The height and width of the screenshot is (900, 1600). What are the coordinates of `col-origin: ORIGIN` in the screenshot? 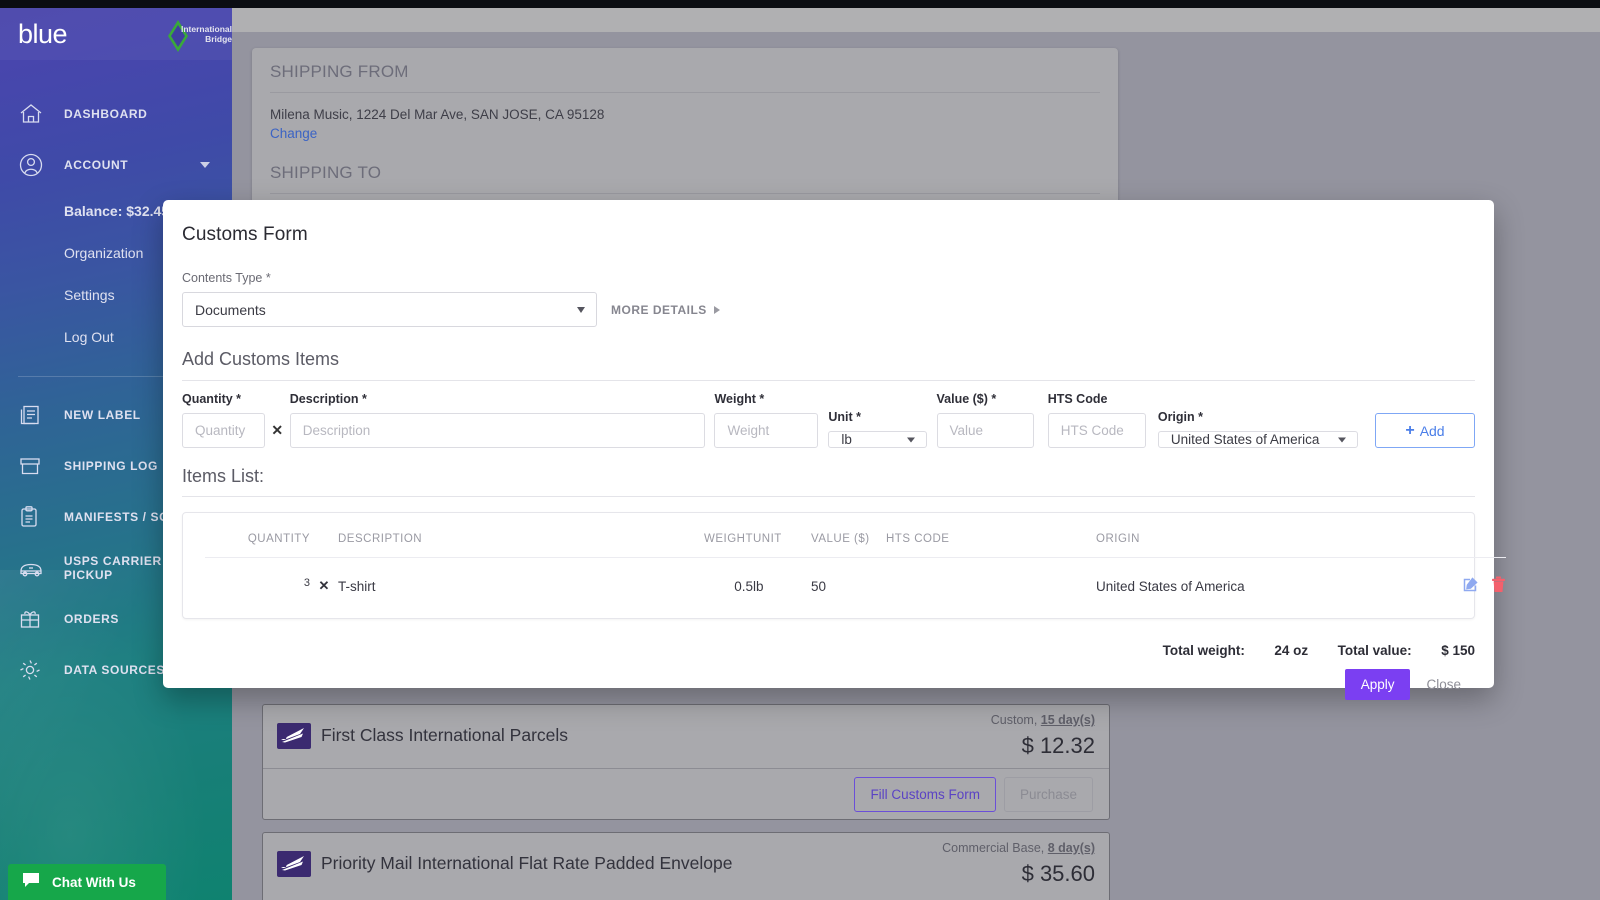 It's located at (1261, 535).